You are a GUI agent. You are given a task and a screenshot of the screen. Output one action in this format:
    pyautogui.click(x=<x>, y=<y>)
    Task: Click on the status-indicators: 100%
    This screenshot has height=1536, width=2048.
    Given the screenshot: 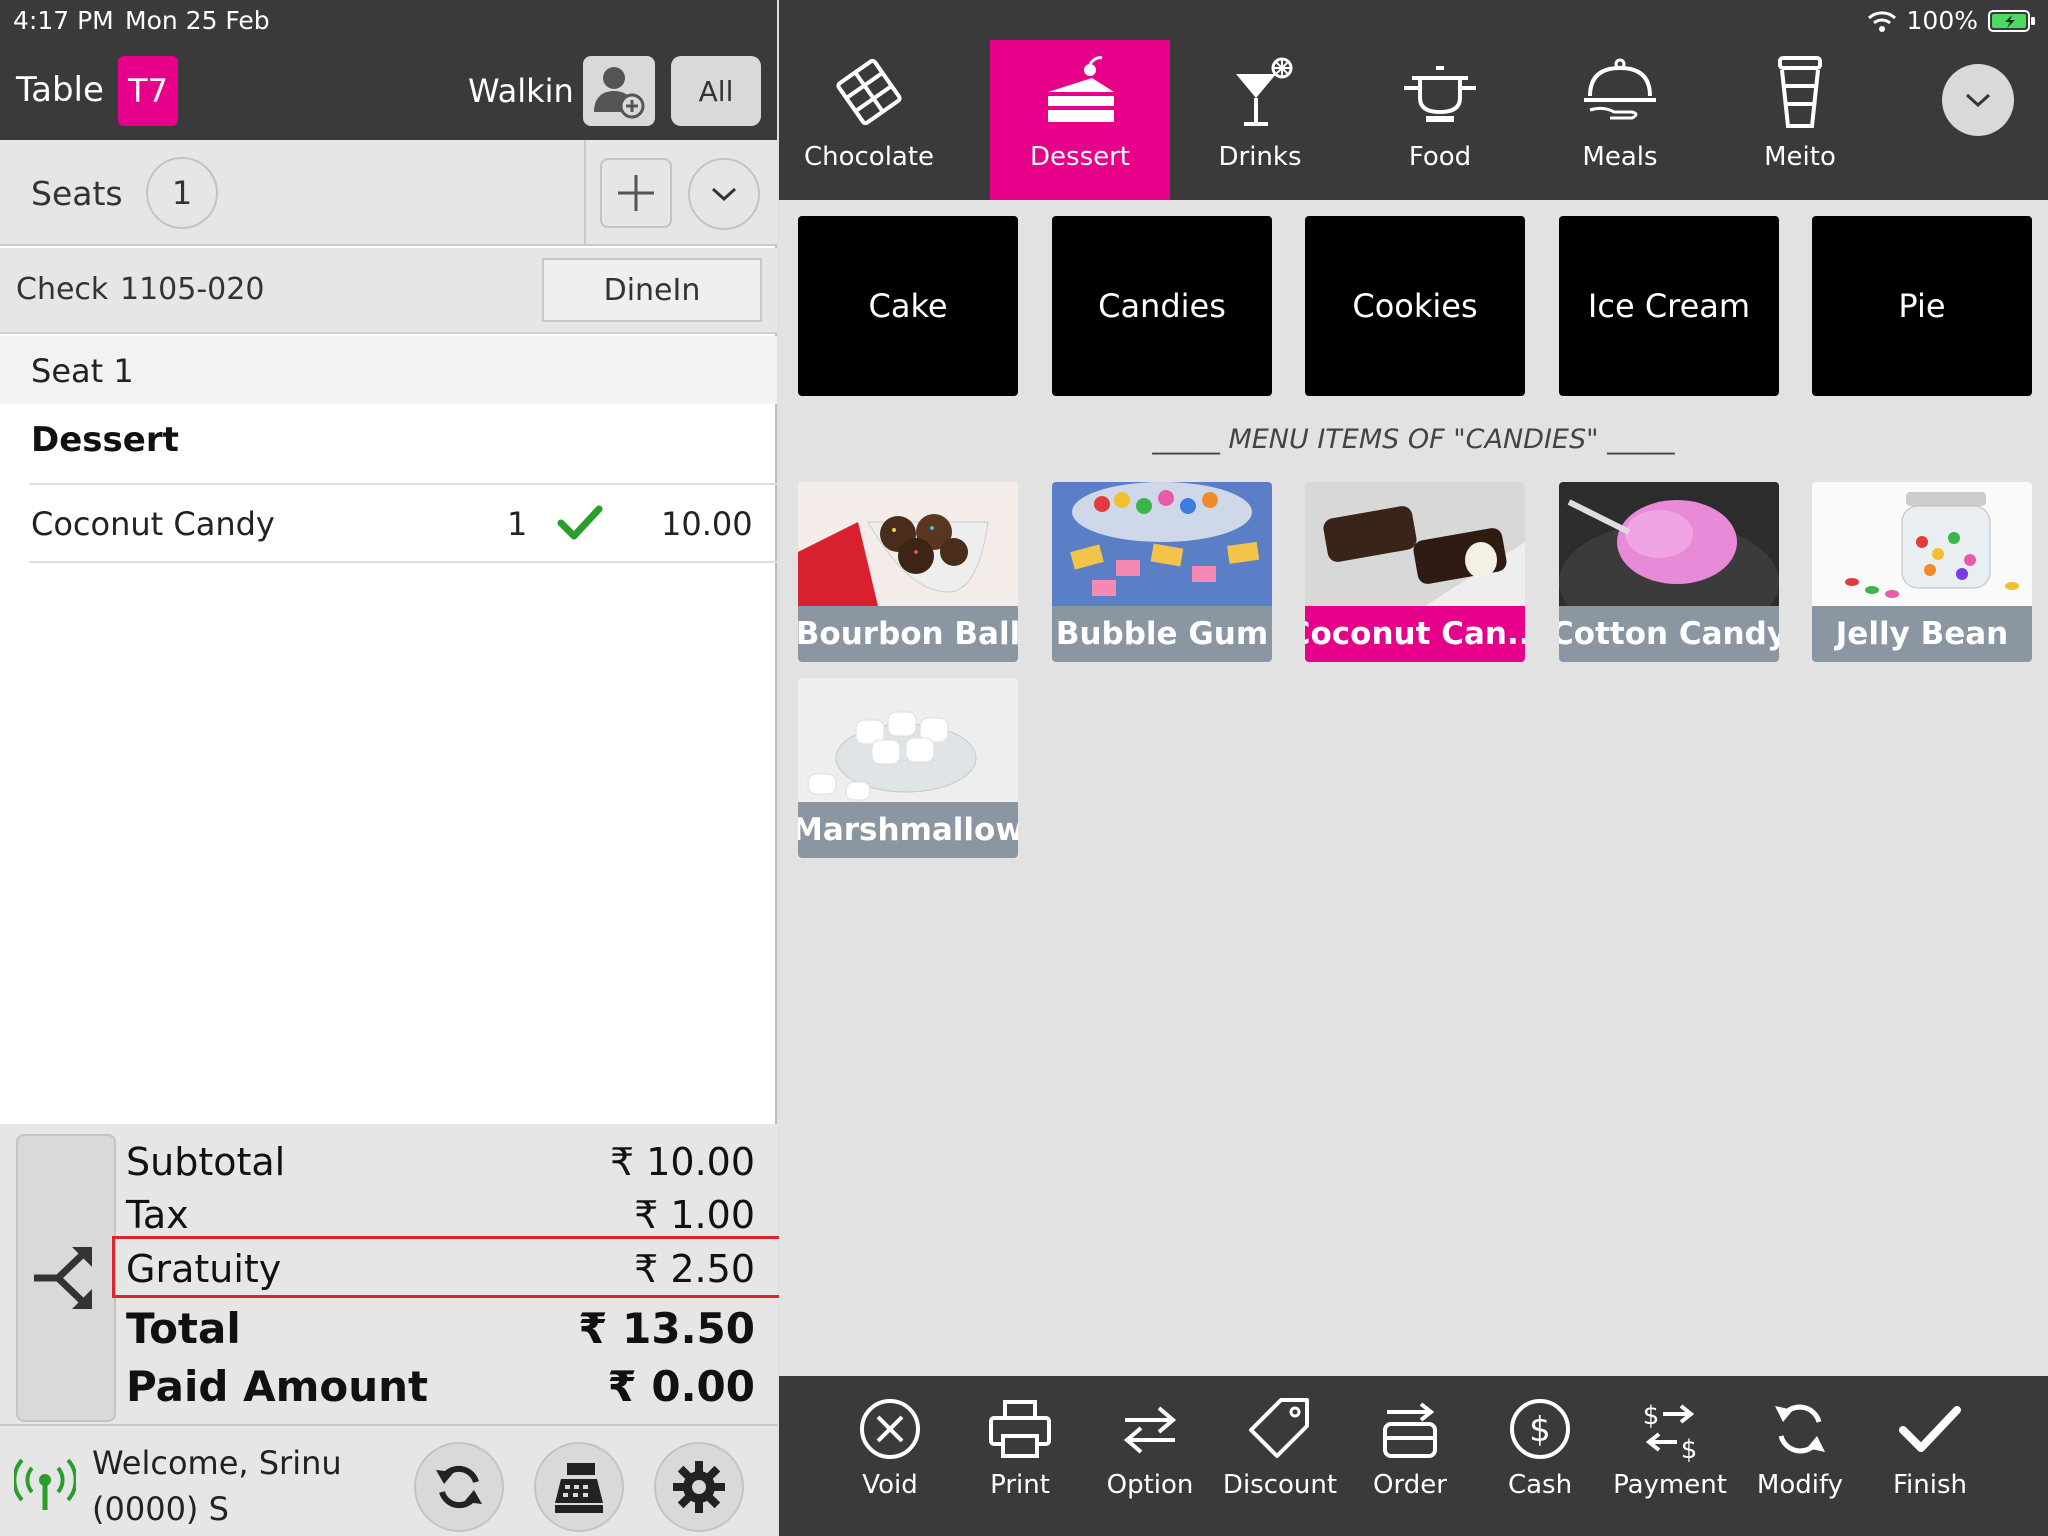 What is the action you would take?
    pyautogui.click(x=1951, y=20)
    